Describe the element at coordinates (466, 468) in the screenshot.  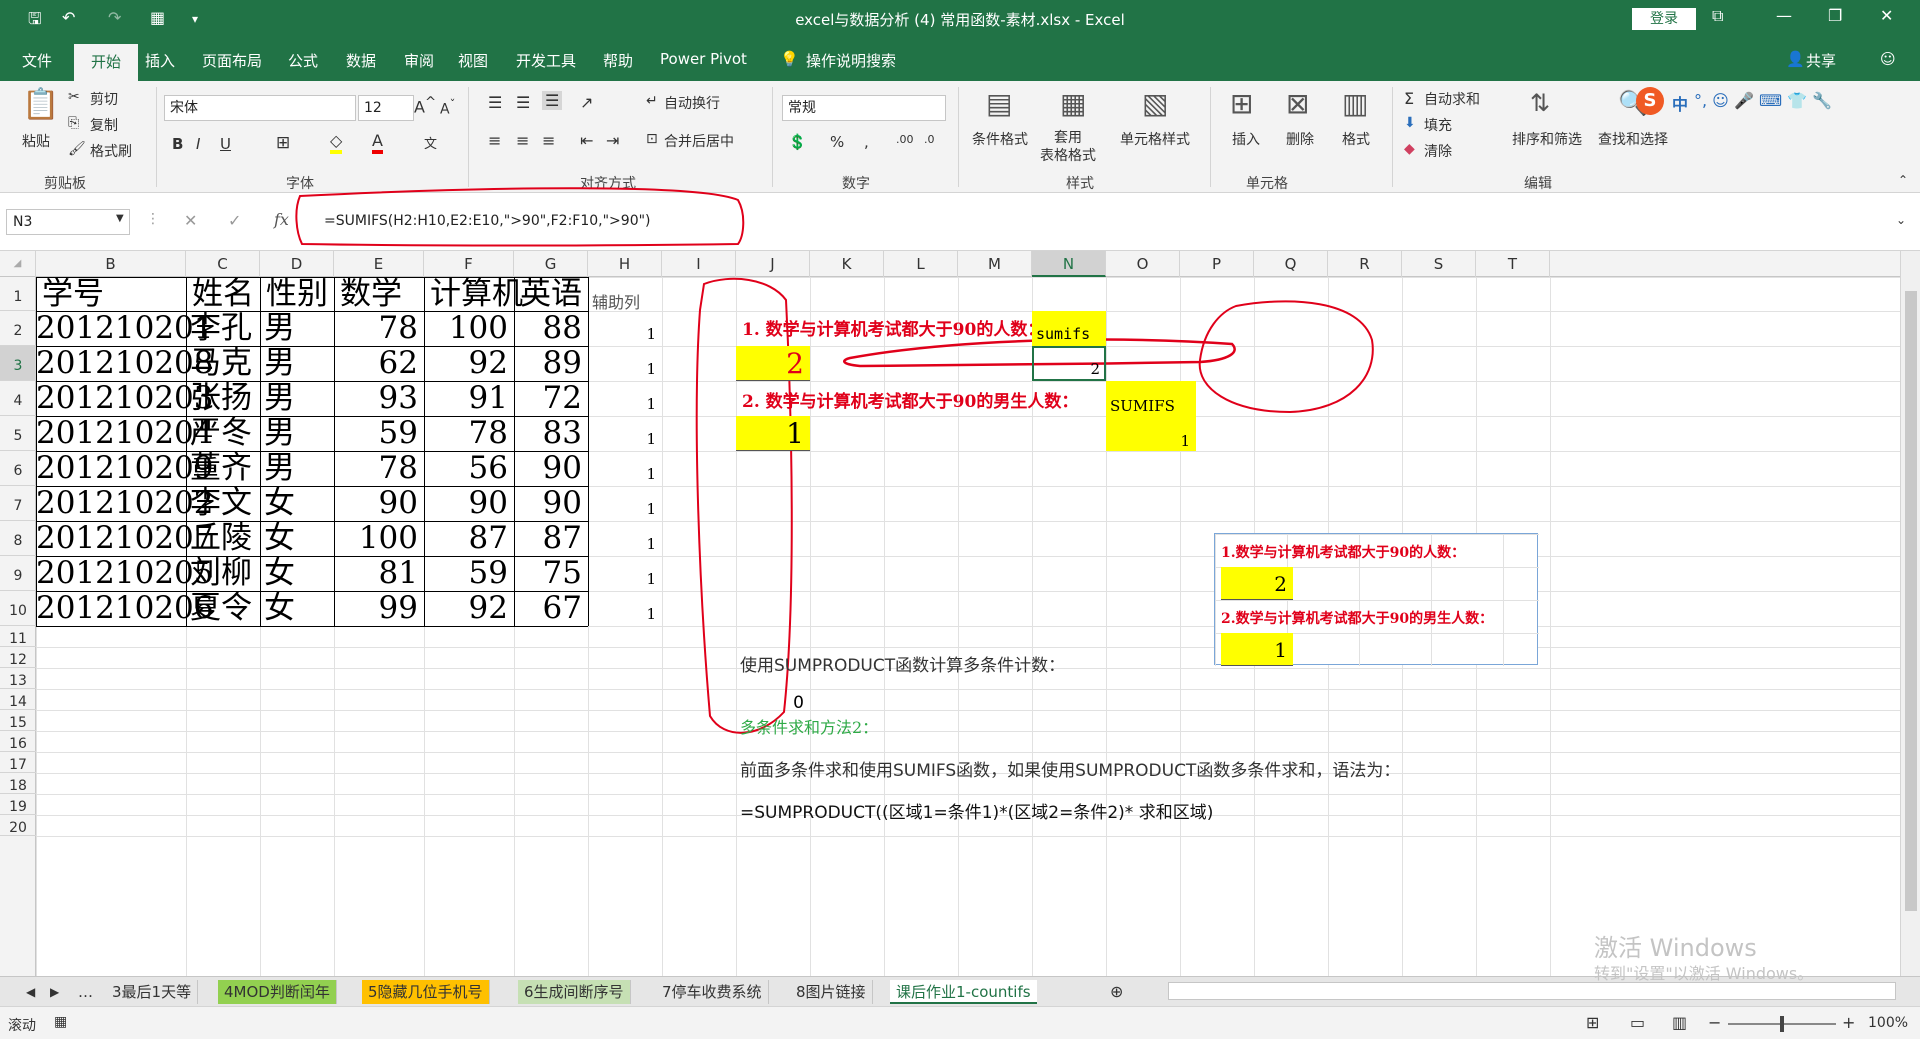
I see `table-cell: 56` at that location.